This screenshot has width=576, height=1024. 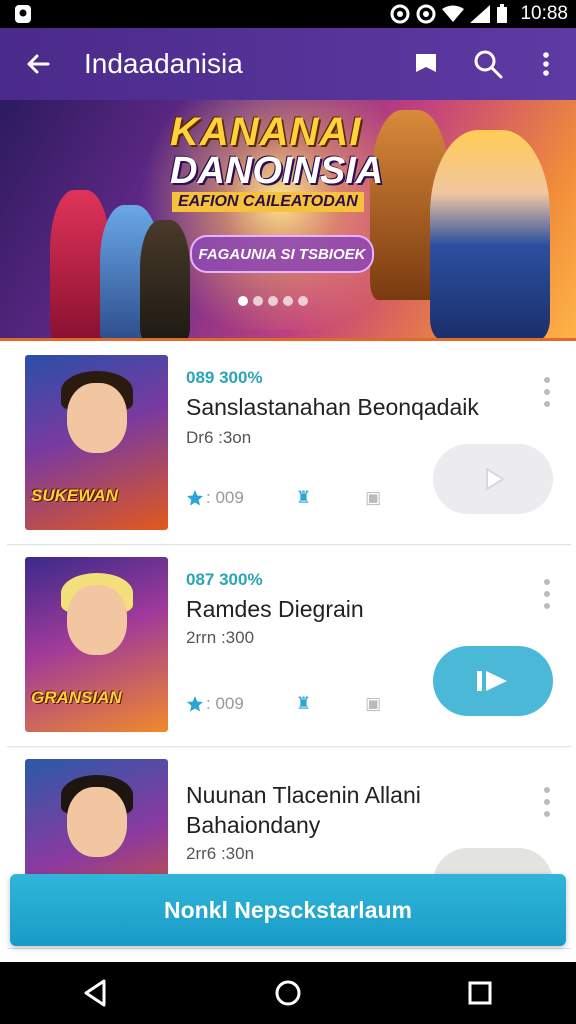 What do you see at coordinates (488, 64) in the screenshot?
I see `search-icon` at bounding box center [488, 64].